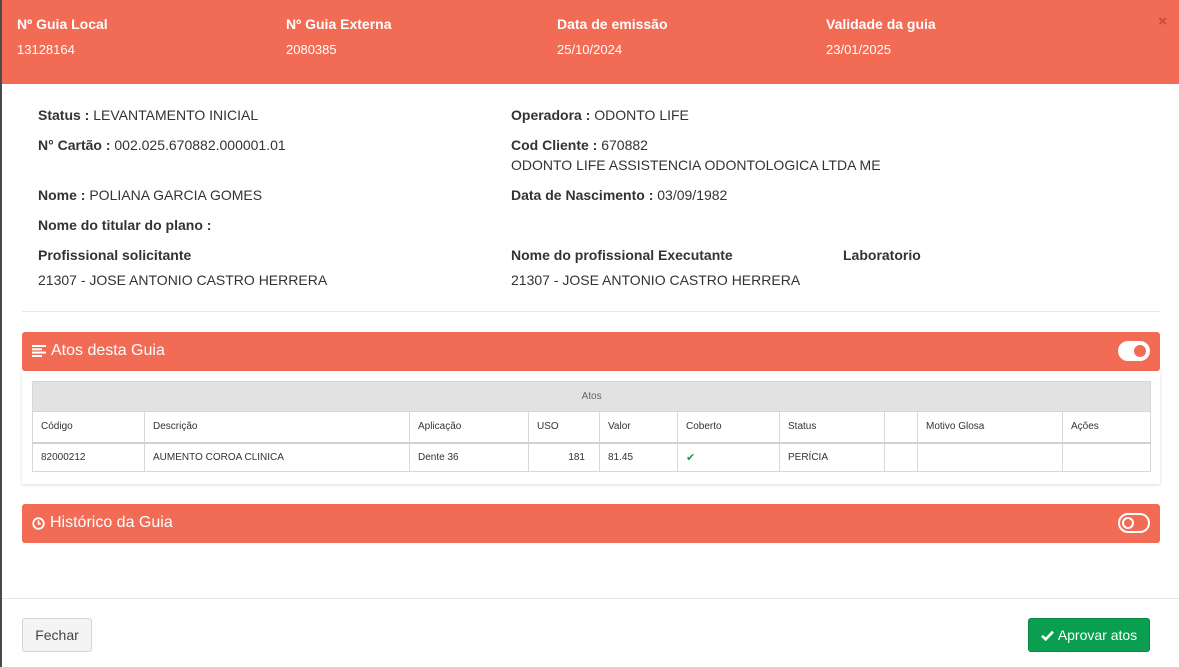  I want to click on status-value: LEVANTAMENTO INICIAL, so click(176, 115).